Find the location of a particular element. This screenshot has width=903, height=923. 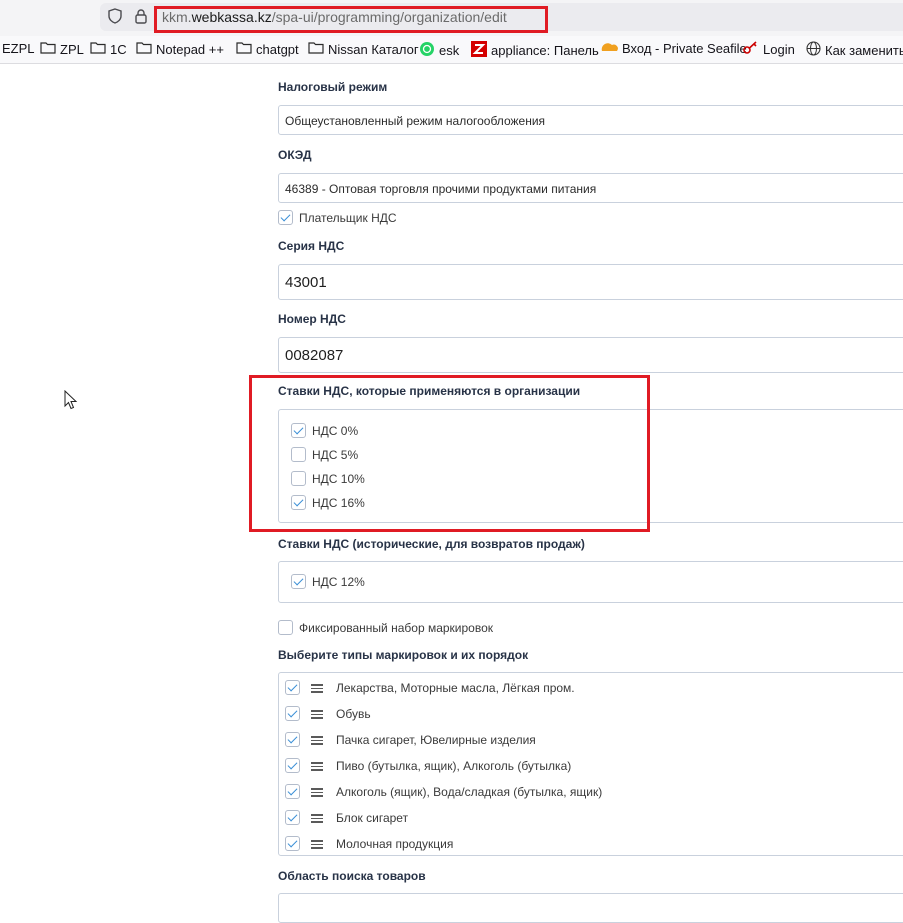

seafile-icon is located at coordinates (609, 48).